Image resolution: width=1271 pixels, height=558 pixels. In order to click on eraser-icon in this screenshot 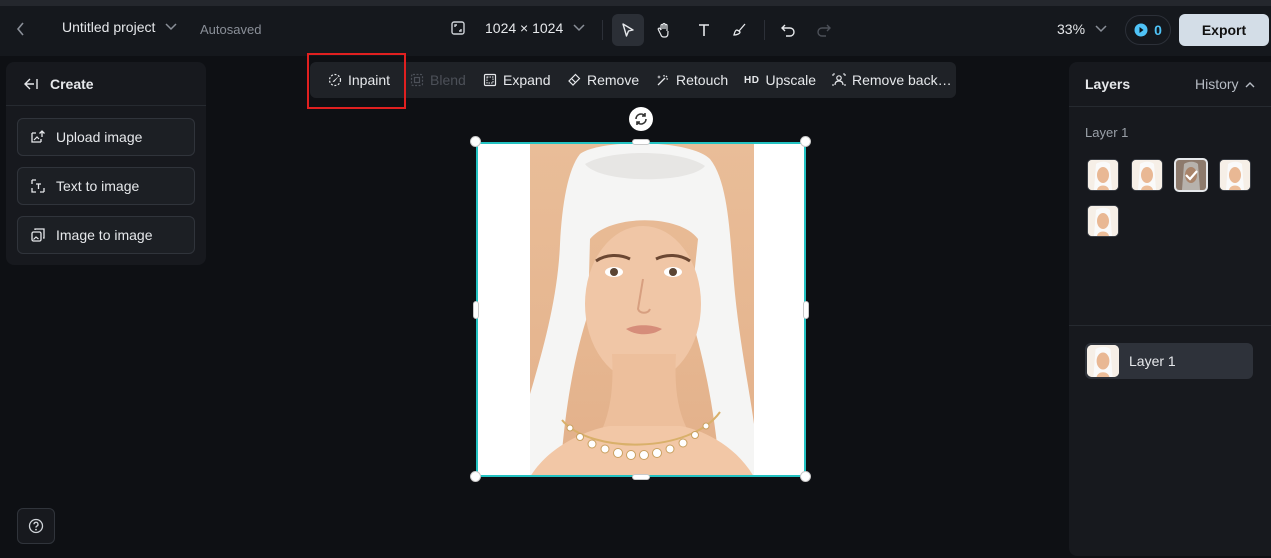, I will do `click(574, 79)`.